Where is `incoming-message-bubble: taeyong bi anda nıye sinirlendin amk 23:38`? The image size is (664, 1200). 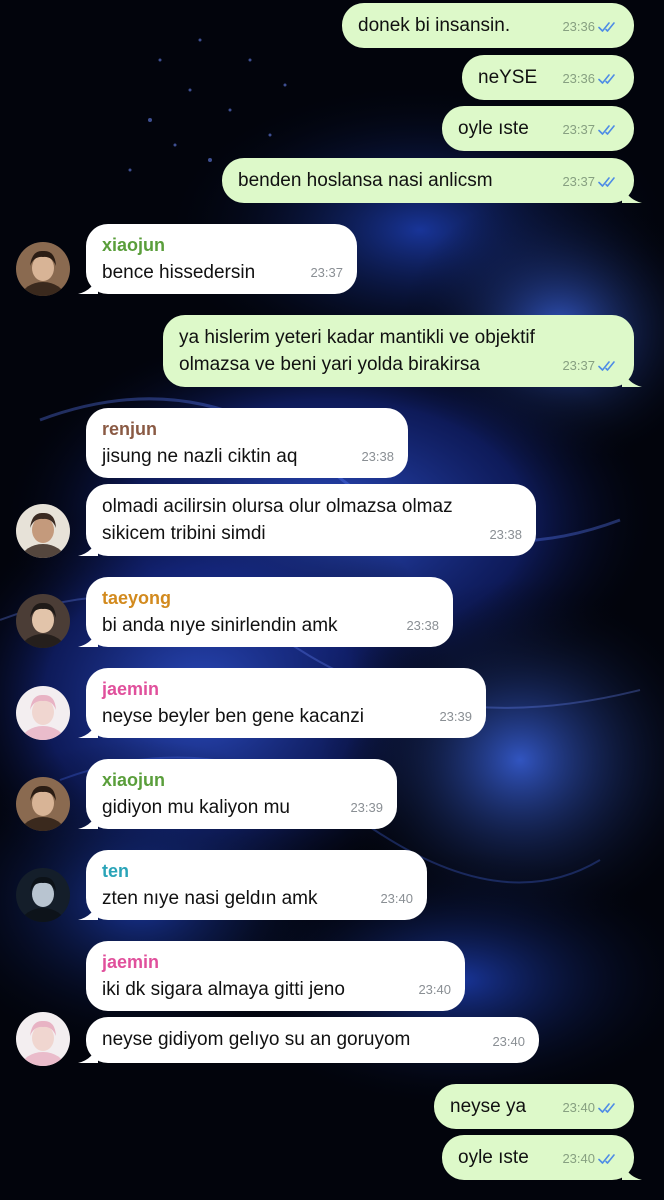
incoming-message-bubble: taeyong bi anda nıye sinirlendin amk 23:38 is located at coordinates (265, 612).